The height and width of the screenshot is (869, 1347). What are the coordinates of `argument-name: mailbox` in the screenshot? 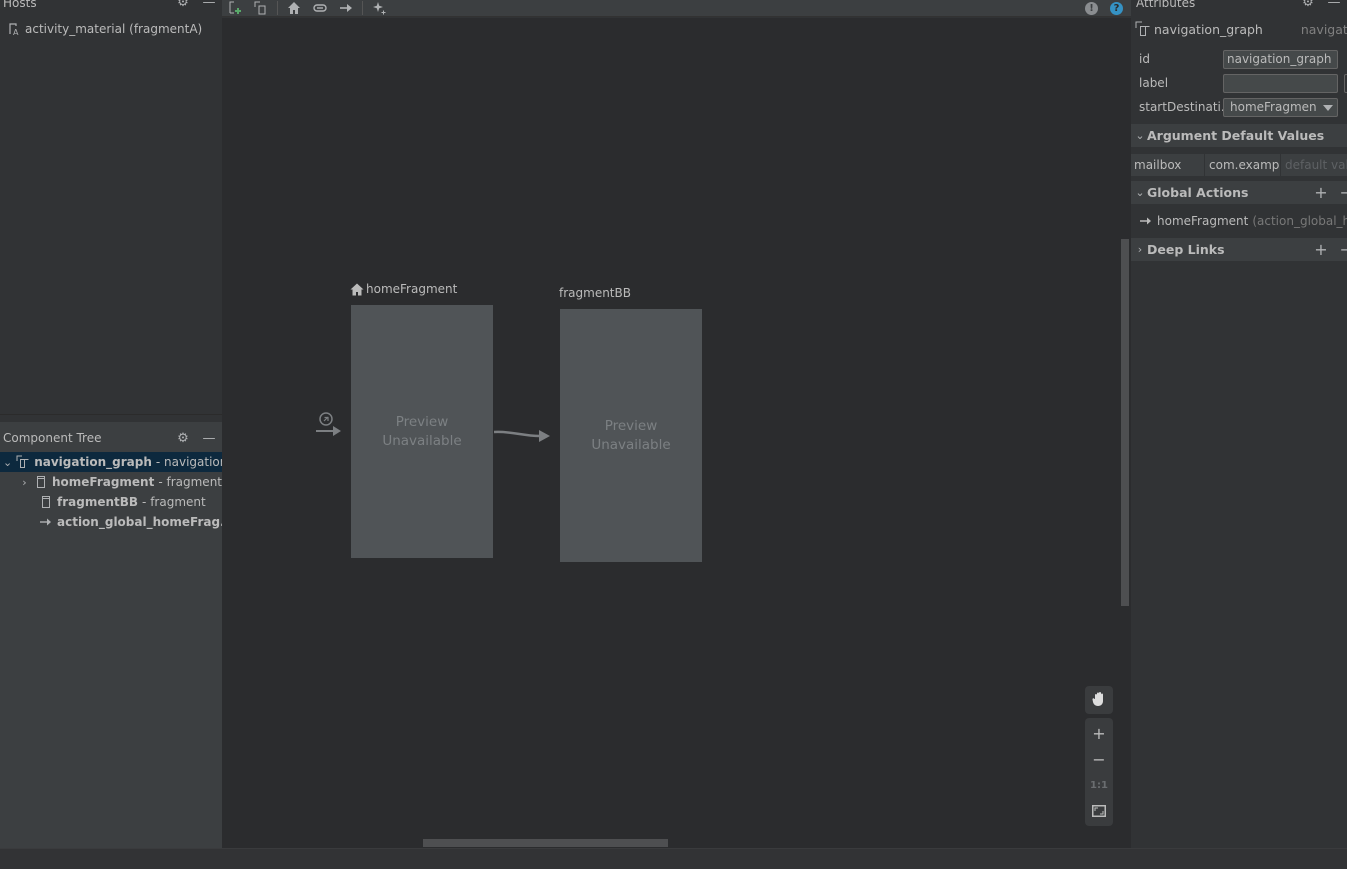 It's located at (1168, 165).